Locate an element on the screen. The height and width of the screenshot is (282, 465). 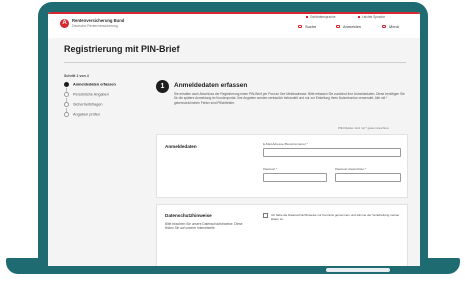
privacy-consent-checkbox is located at coordinates (265, 215).